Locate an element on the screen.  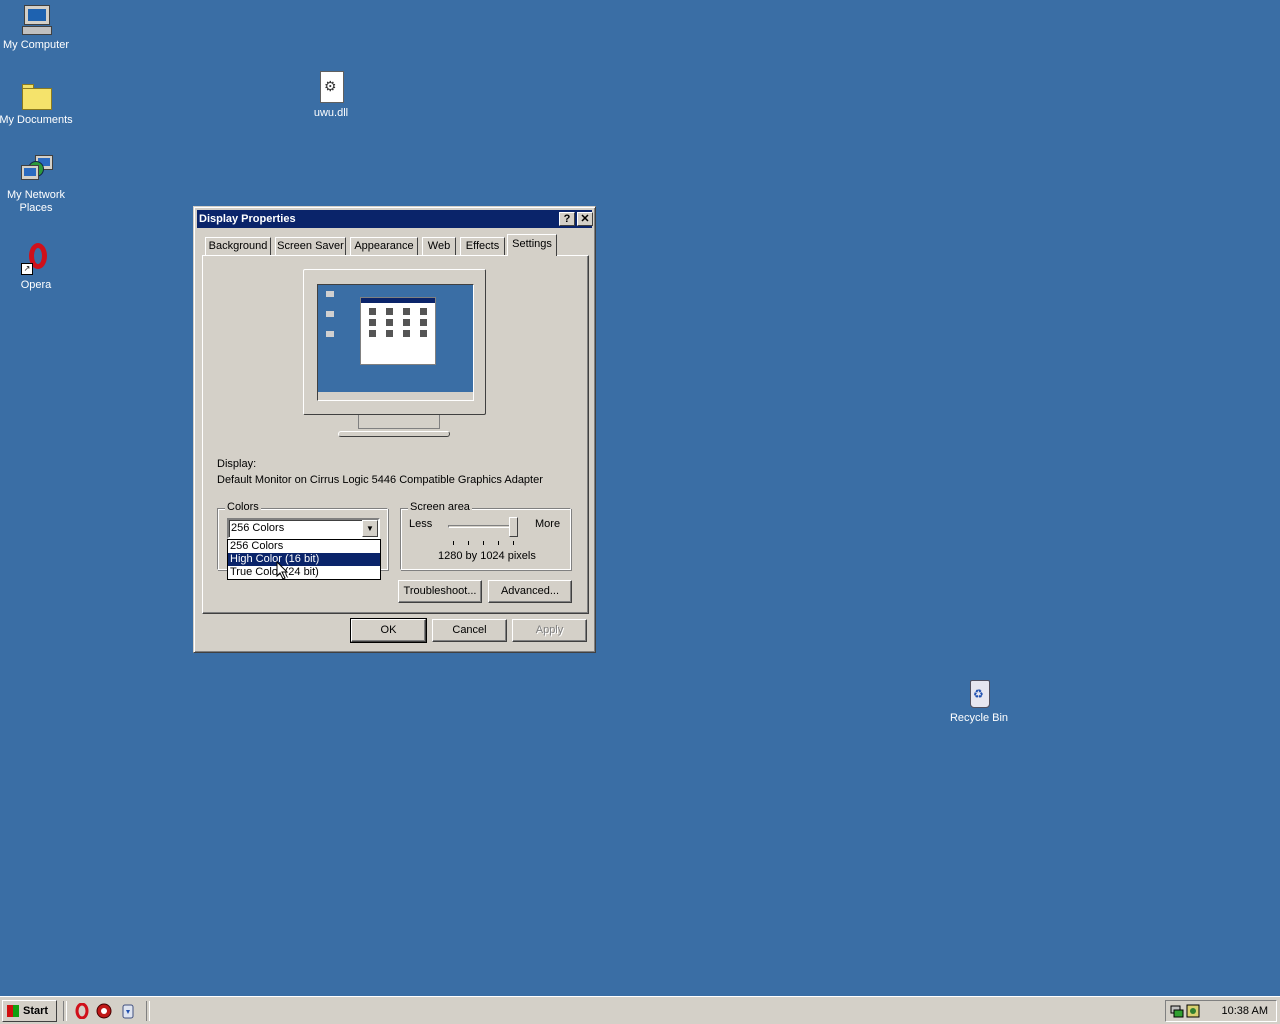
folder-icon is located at coordinates (36, 95).